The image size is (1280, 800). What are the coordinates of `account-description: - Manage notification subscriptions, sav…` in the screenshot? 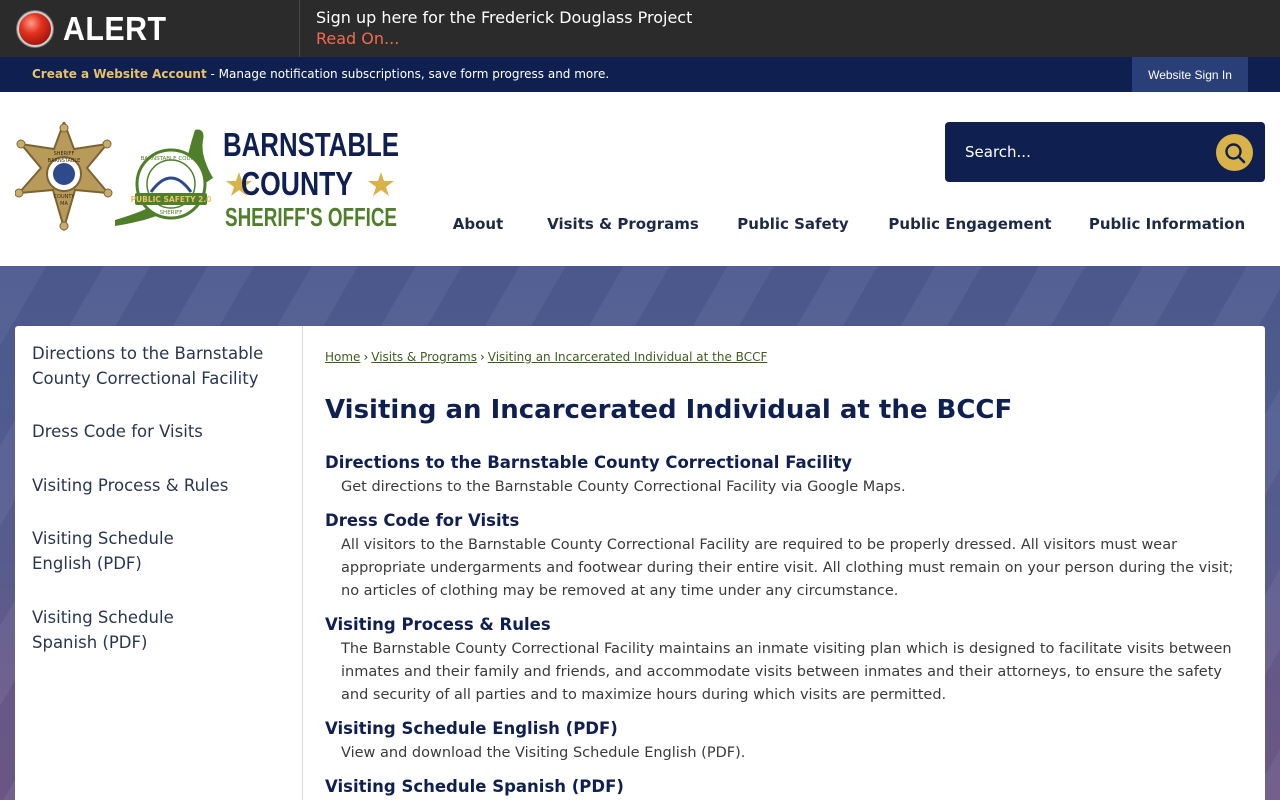 It's located at (408, 74).